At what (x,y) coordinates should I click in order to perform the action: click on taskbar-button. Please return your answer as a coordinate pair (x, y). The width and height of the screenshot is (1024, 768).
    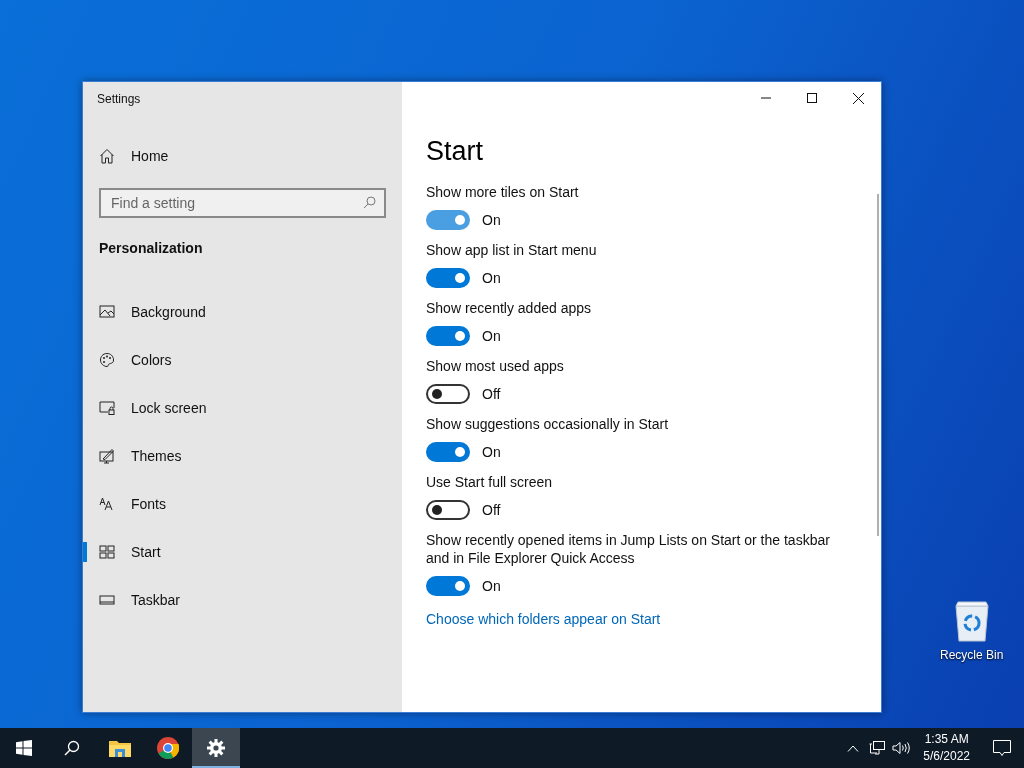
    Looking at the image, I should click on (216, 748).